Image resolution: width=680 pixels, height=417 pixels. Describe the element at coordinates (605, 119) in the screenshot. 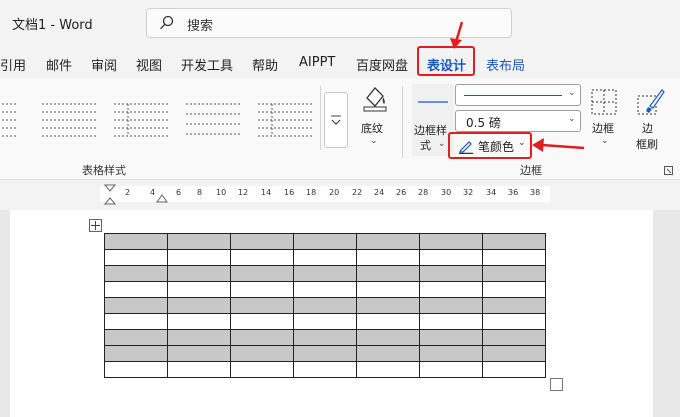

I see `borders-button: 边框 ⌄` at that location.